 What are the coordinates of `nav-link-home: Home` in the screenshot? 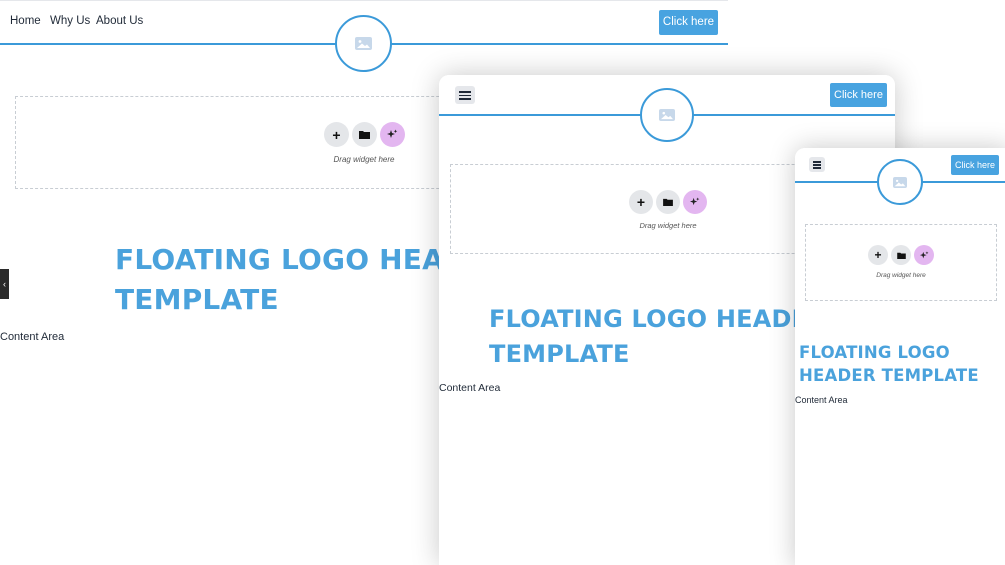 It's located at (25, 21).